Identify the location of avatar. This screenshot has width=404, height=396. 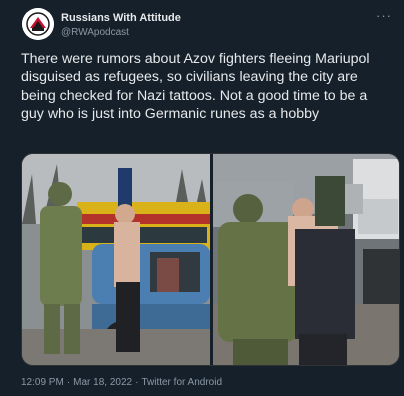
(38, 24).